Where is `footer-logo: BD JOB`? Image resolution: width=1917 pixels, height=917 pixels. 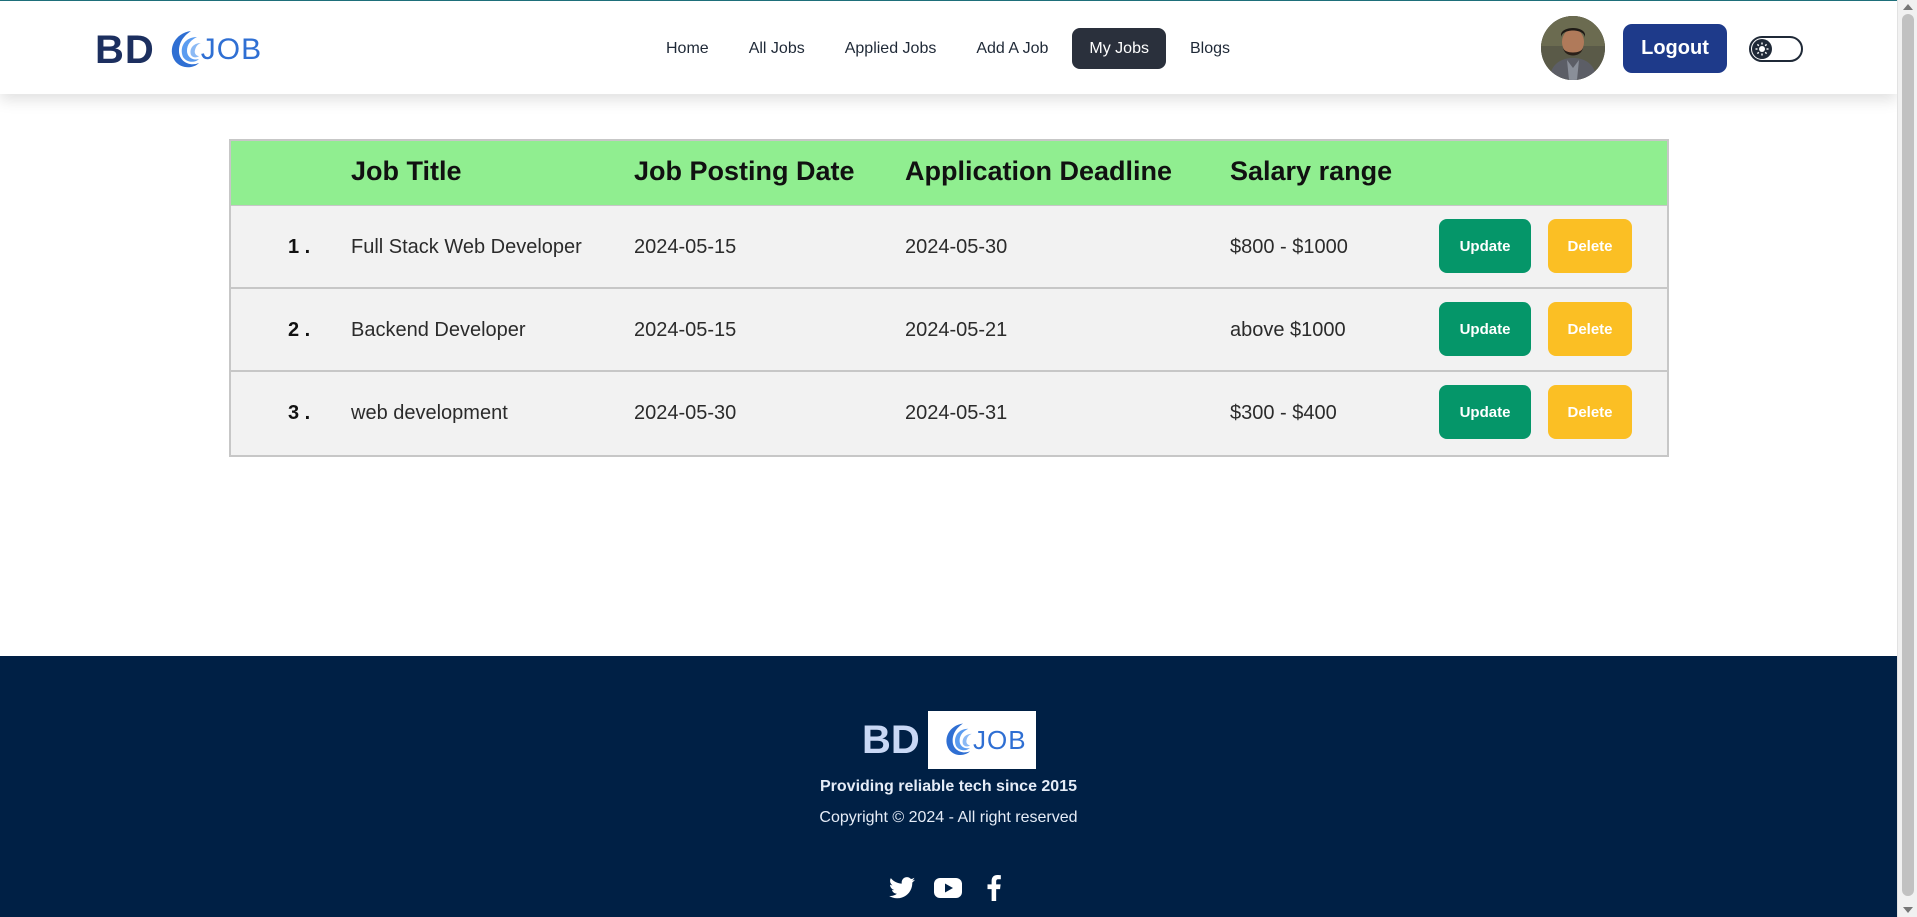 footer-logo: BD JOB is located at coordinates (949, 740).